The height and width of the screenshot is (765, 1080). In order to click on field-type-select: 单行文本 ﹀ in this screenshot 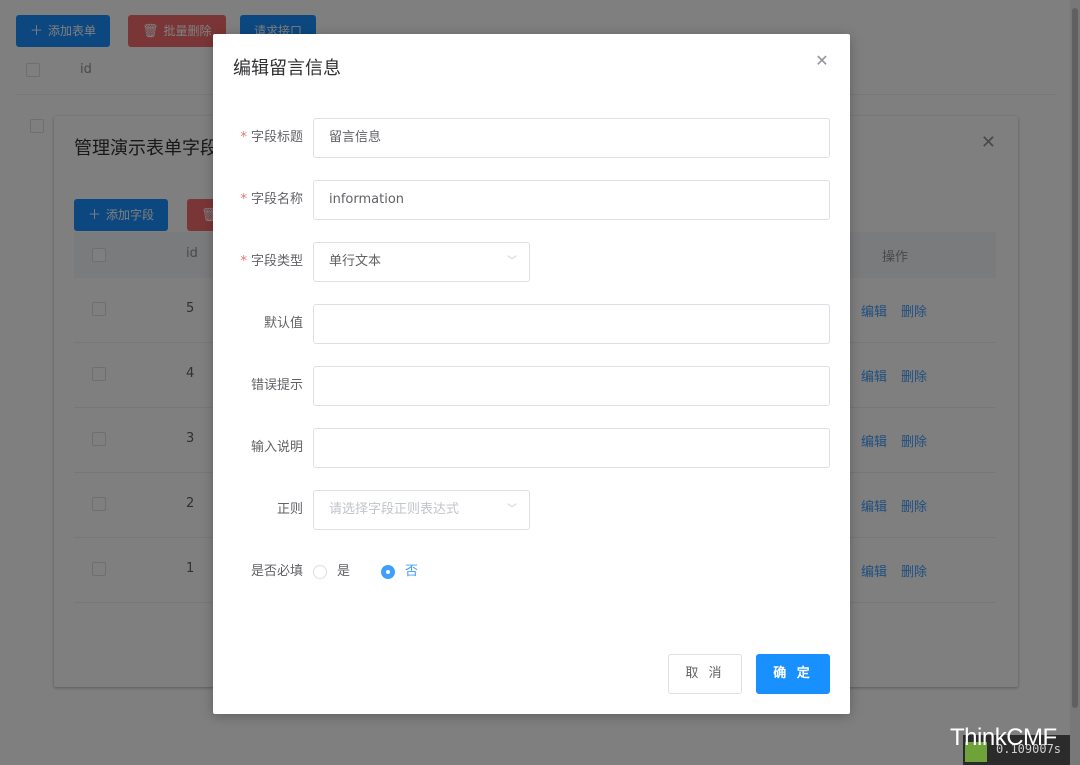, I will do `click(421, 262)`.